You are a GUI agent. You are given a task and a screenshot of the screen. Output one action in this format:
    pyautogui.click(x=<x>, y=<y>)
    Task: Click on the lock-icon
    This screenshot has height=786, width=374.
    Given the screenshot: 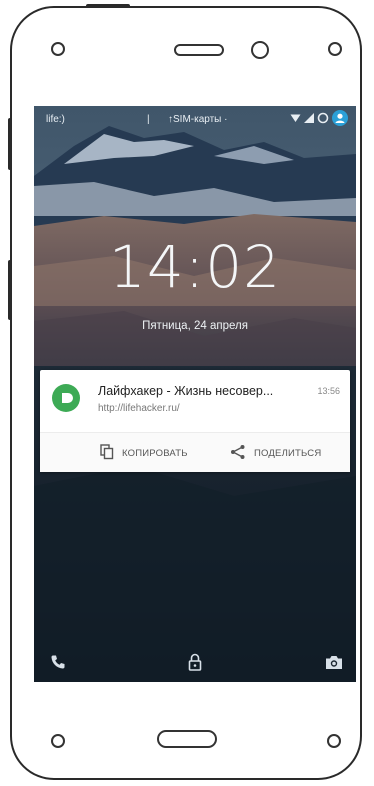 What is the action you would take?
    pyautogui.click(x=195, y=662)
    